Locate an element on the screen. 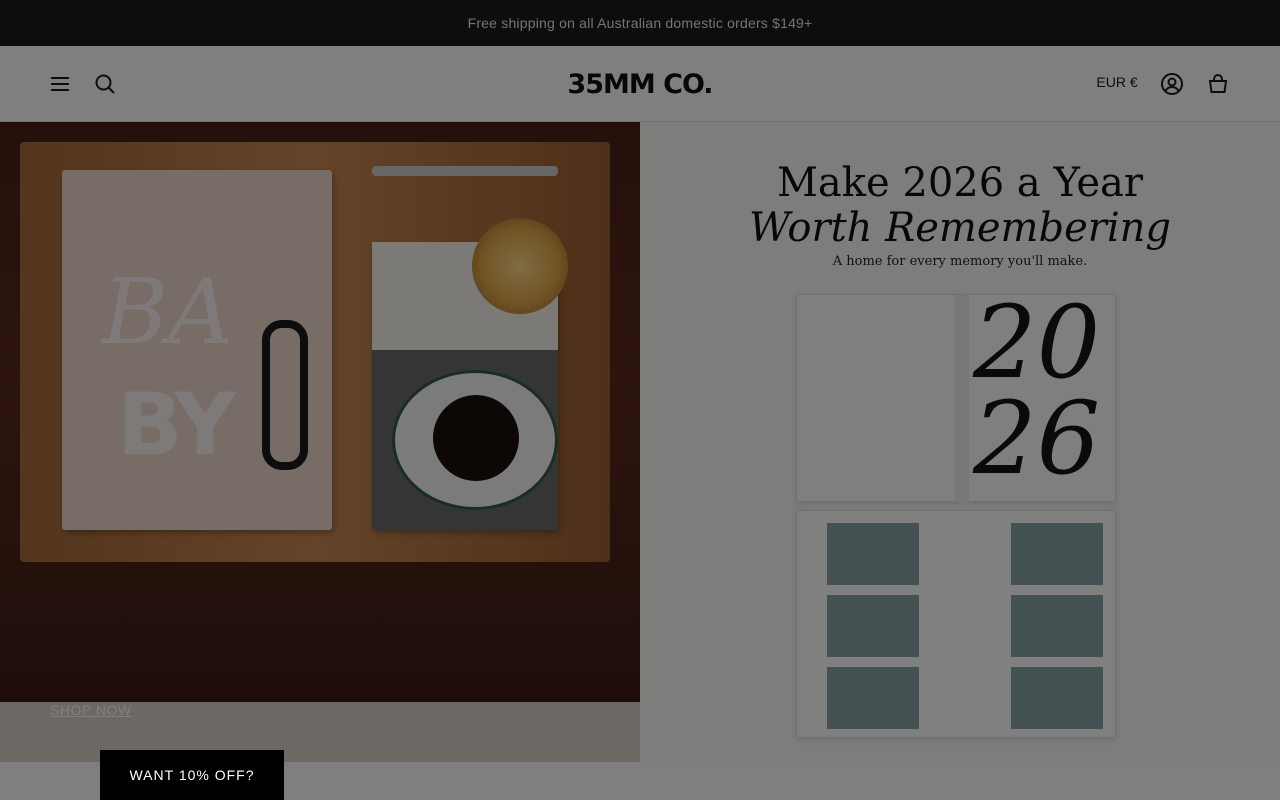 This screenshot has width=1280, height=800. wick-trimmer-image is located at coordinates (465, 171).